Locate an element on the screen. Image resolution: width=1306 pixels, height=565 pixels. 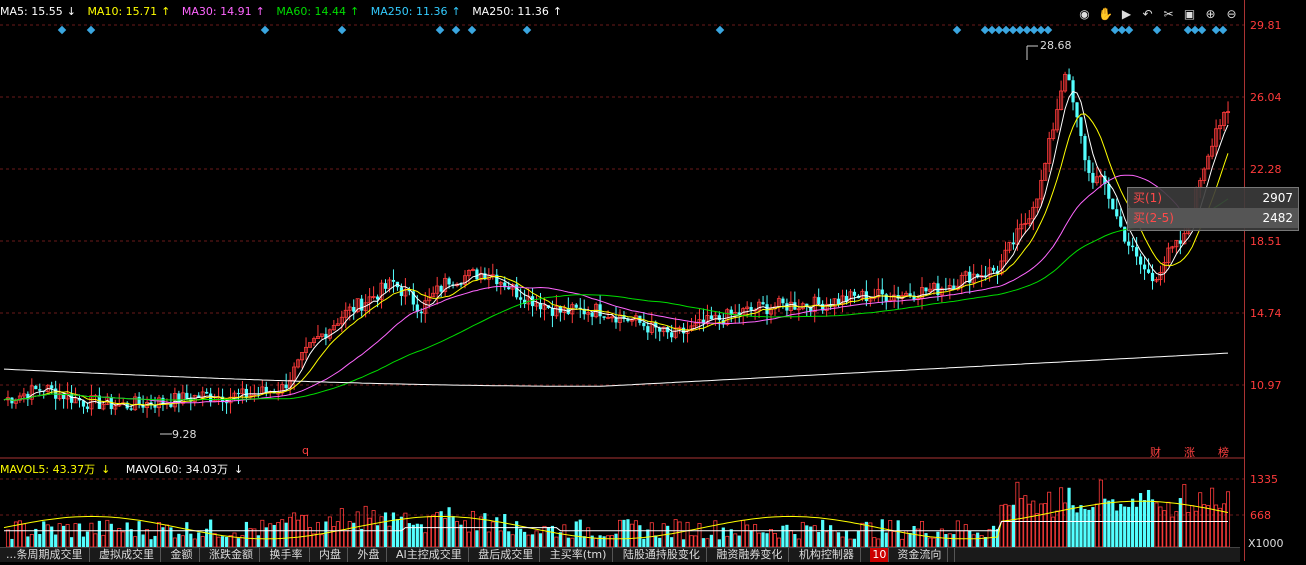
hand-icon: ✋ is located at coordinates (1105, 14).